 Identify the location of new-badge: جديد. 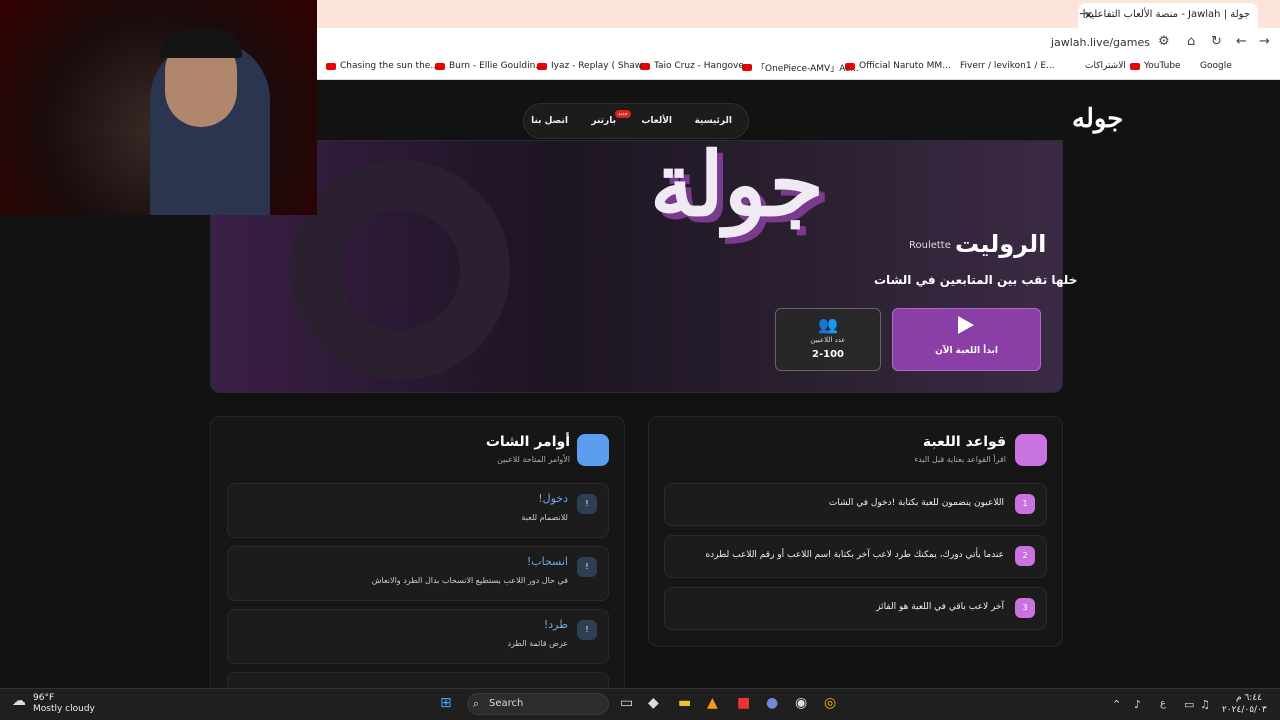
(623, 114).